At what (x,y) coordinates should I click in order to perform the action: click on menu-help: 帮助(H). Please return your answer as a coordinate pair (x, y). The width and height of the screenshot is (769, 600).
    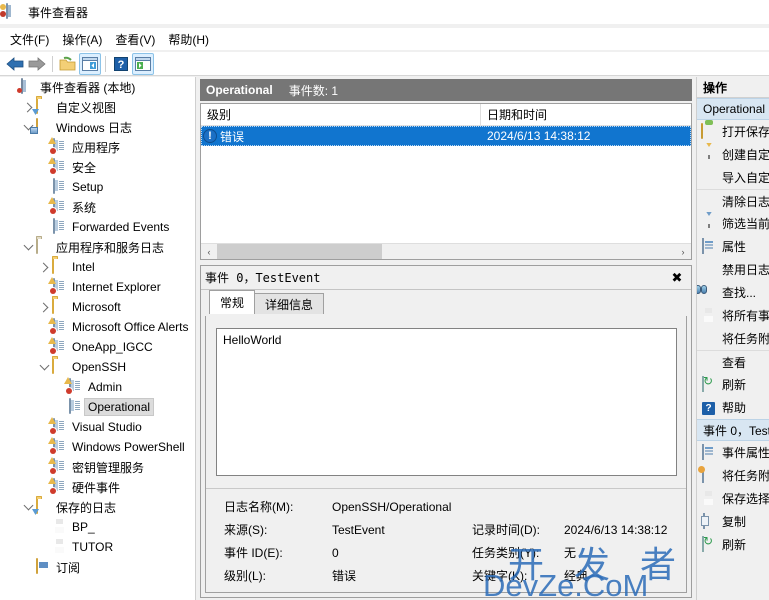
    Looking at the image, I should click on (191, 39).